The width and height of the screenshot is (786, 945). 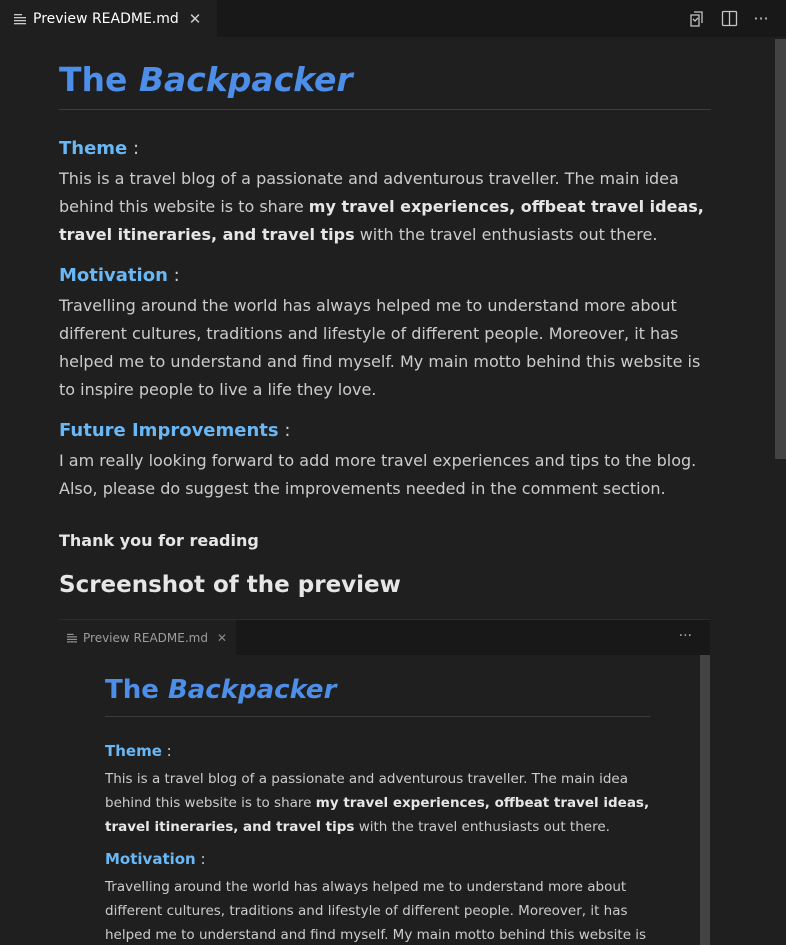 I want to click on heading-theme: Theme :, so click(x=99, y=148).